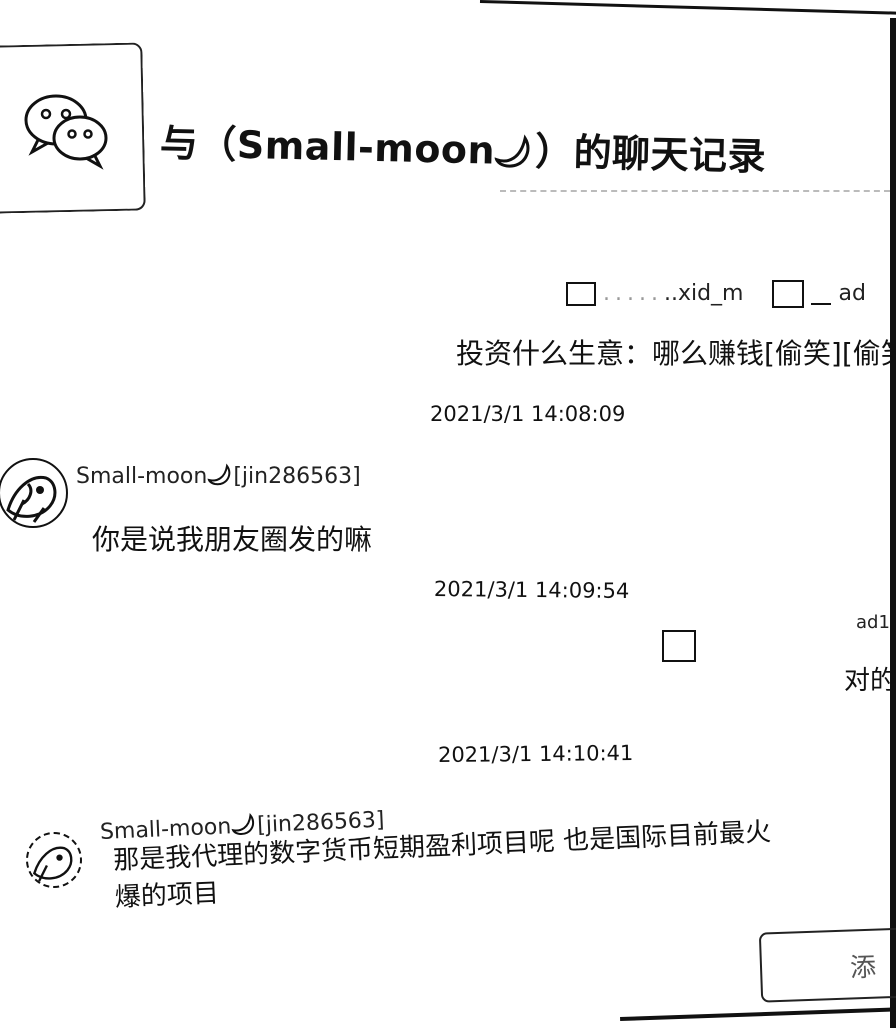 The width and height of the screenshot is (896, 1030). What do you see at coordinates (687, 7) in the screenshot?
I see `page-edge-top` at bounding box center [687, 7].